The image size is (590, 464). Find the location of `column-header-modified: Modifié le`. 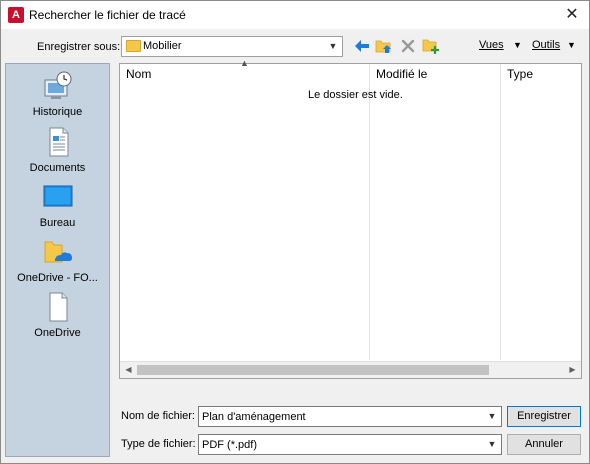

column-header-modified: Modifié le is located at coordinates (435, 74).